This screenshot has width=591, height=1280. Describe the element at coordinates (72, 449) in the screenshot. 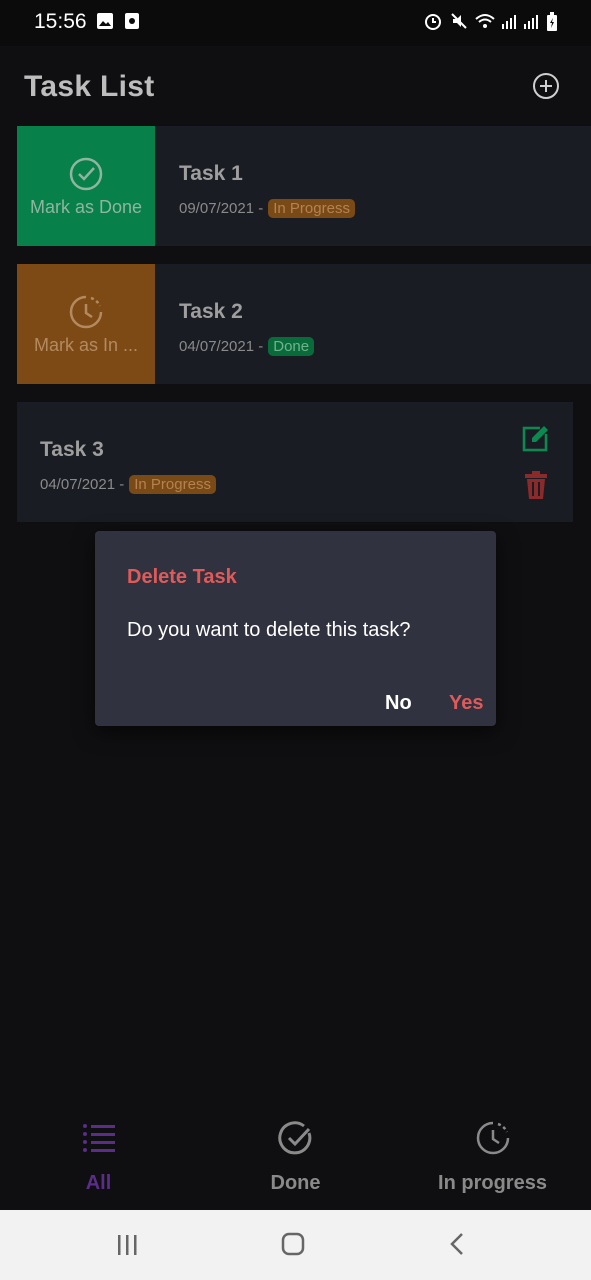

I see `task-title: Task 3` at that location.